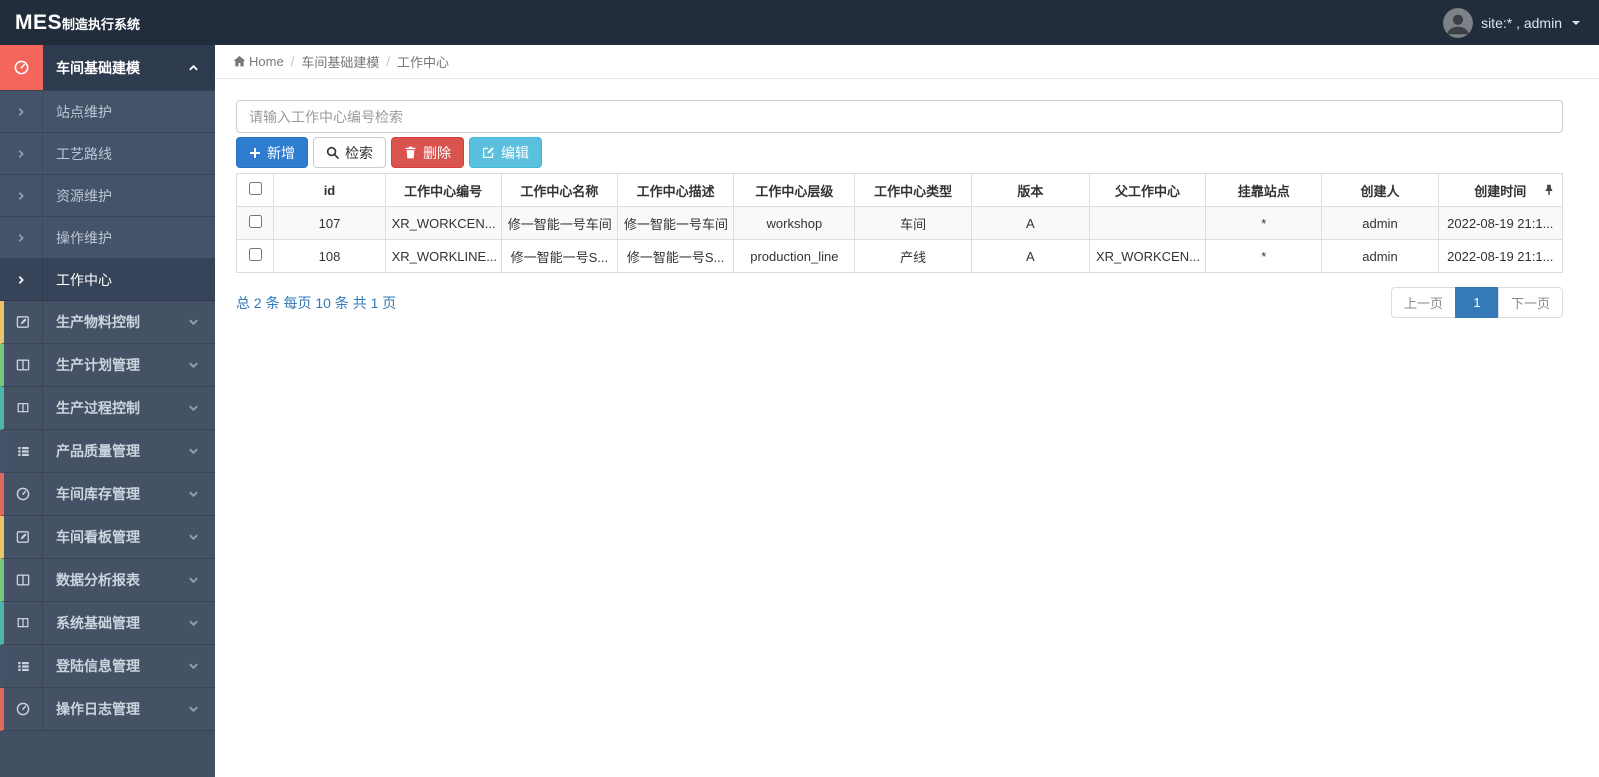 The image size is (1599, 777). I want to click on page-1-button: 1, so click(1476, 302).